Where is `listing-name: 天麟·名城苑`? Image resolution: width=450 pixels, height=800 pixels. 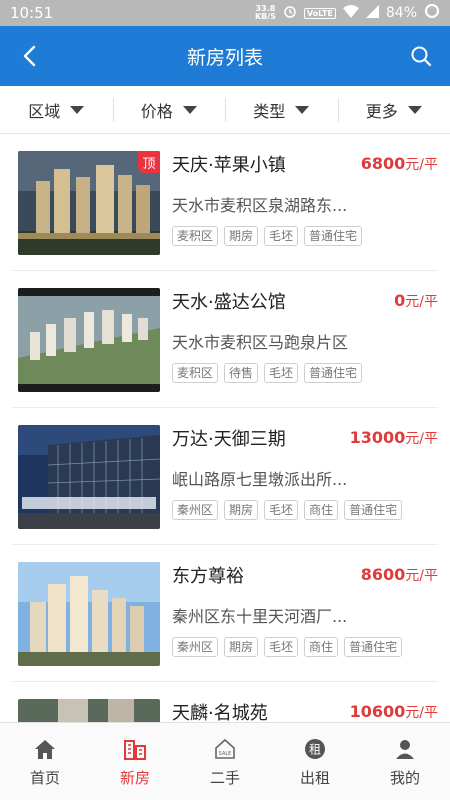 listing-name: 天麟·名城苑 is located at coordinates (220, 712).